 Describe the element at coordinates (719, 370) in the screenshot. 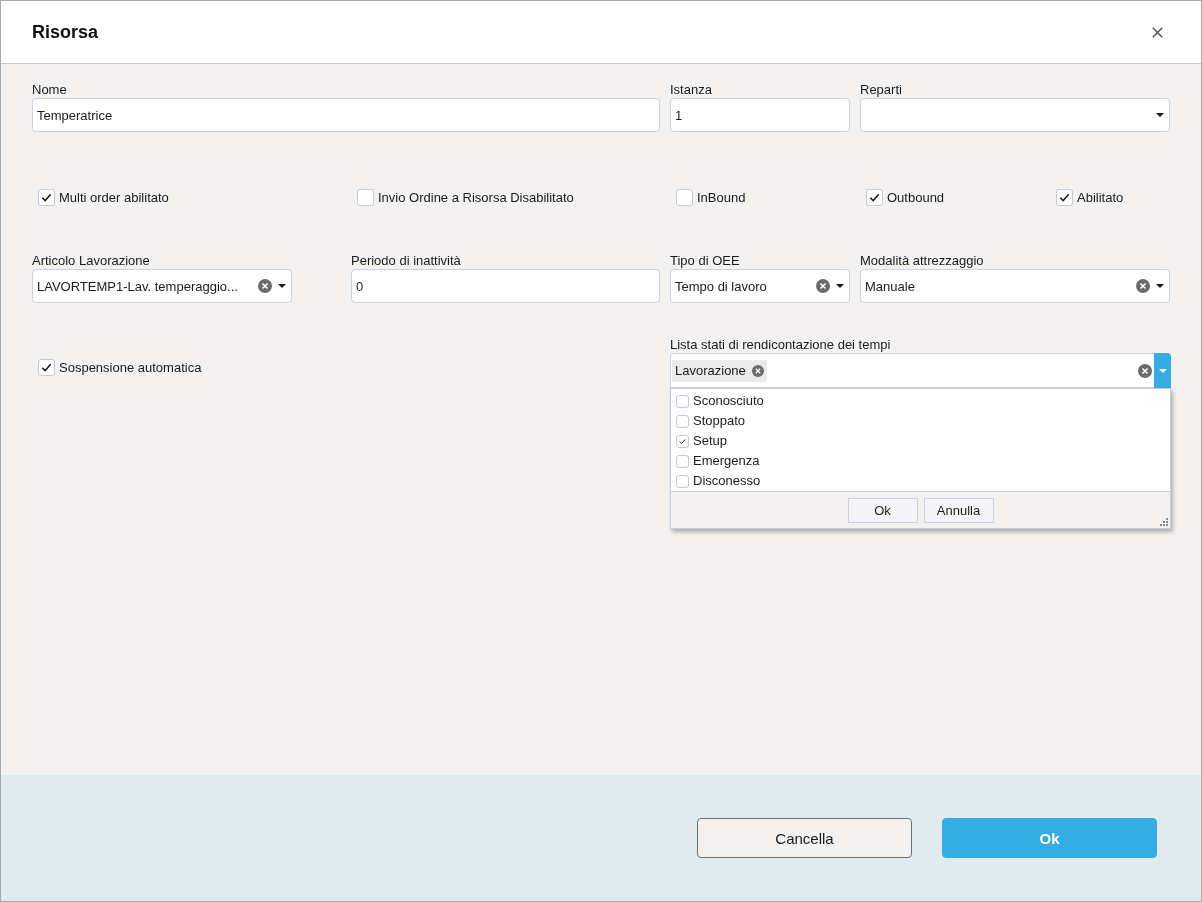

I see `tag-chip: Lavorazione` at that location.